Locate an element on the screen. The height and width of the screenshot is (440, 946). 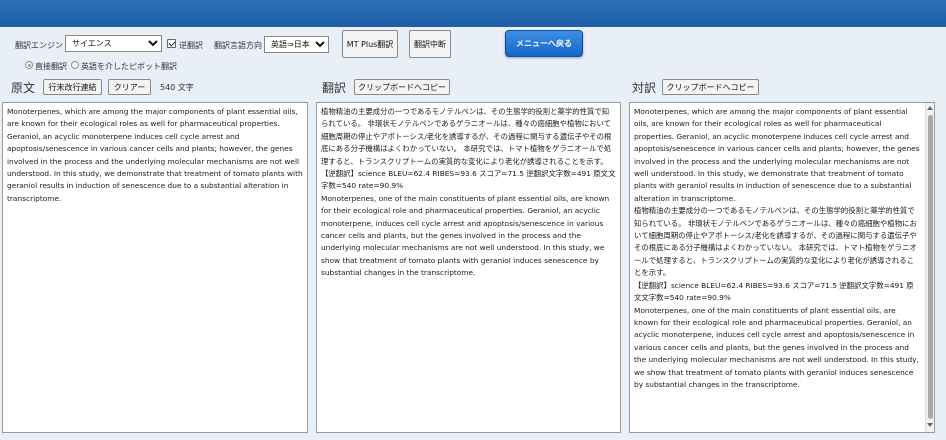
direction-select: 英語⇒日本語 is located at coordinates (296, 44).